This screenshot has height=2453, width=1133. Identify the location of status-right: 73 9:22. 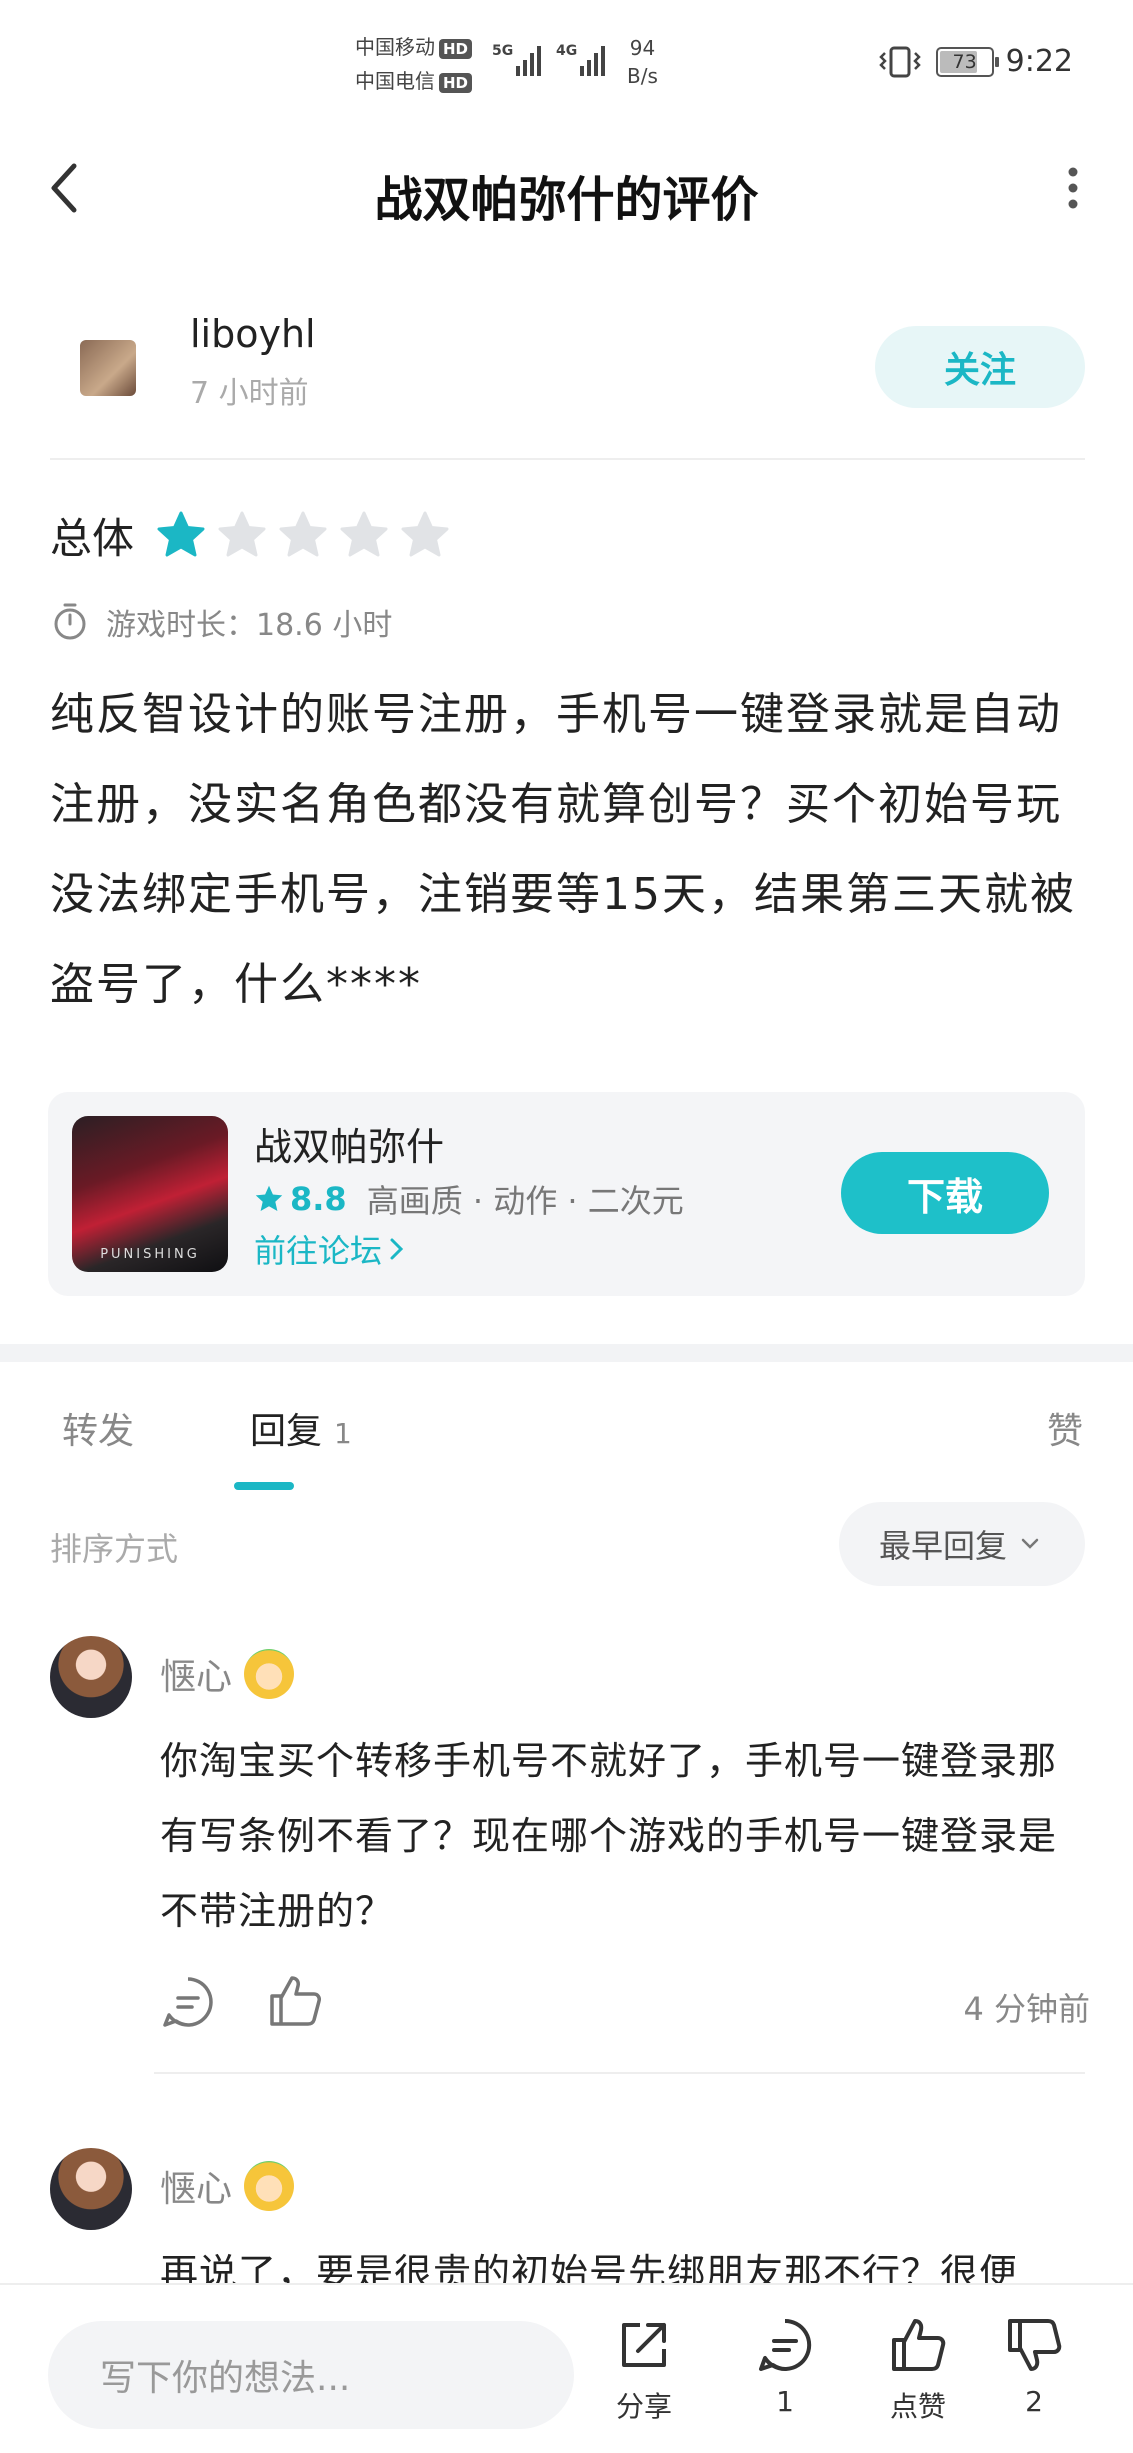
(975, 61).